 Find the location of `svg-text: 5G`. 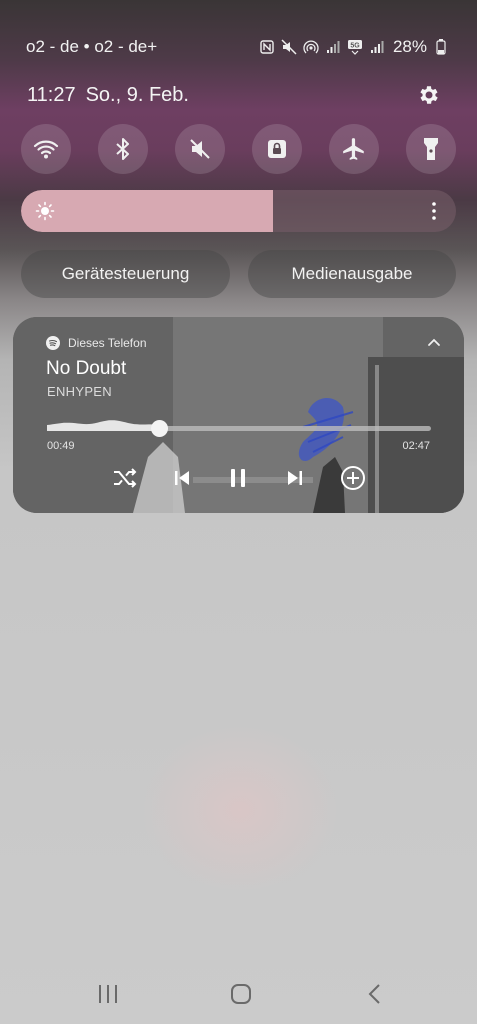

svg-text: 5G is located at coordinates (355, 46).